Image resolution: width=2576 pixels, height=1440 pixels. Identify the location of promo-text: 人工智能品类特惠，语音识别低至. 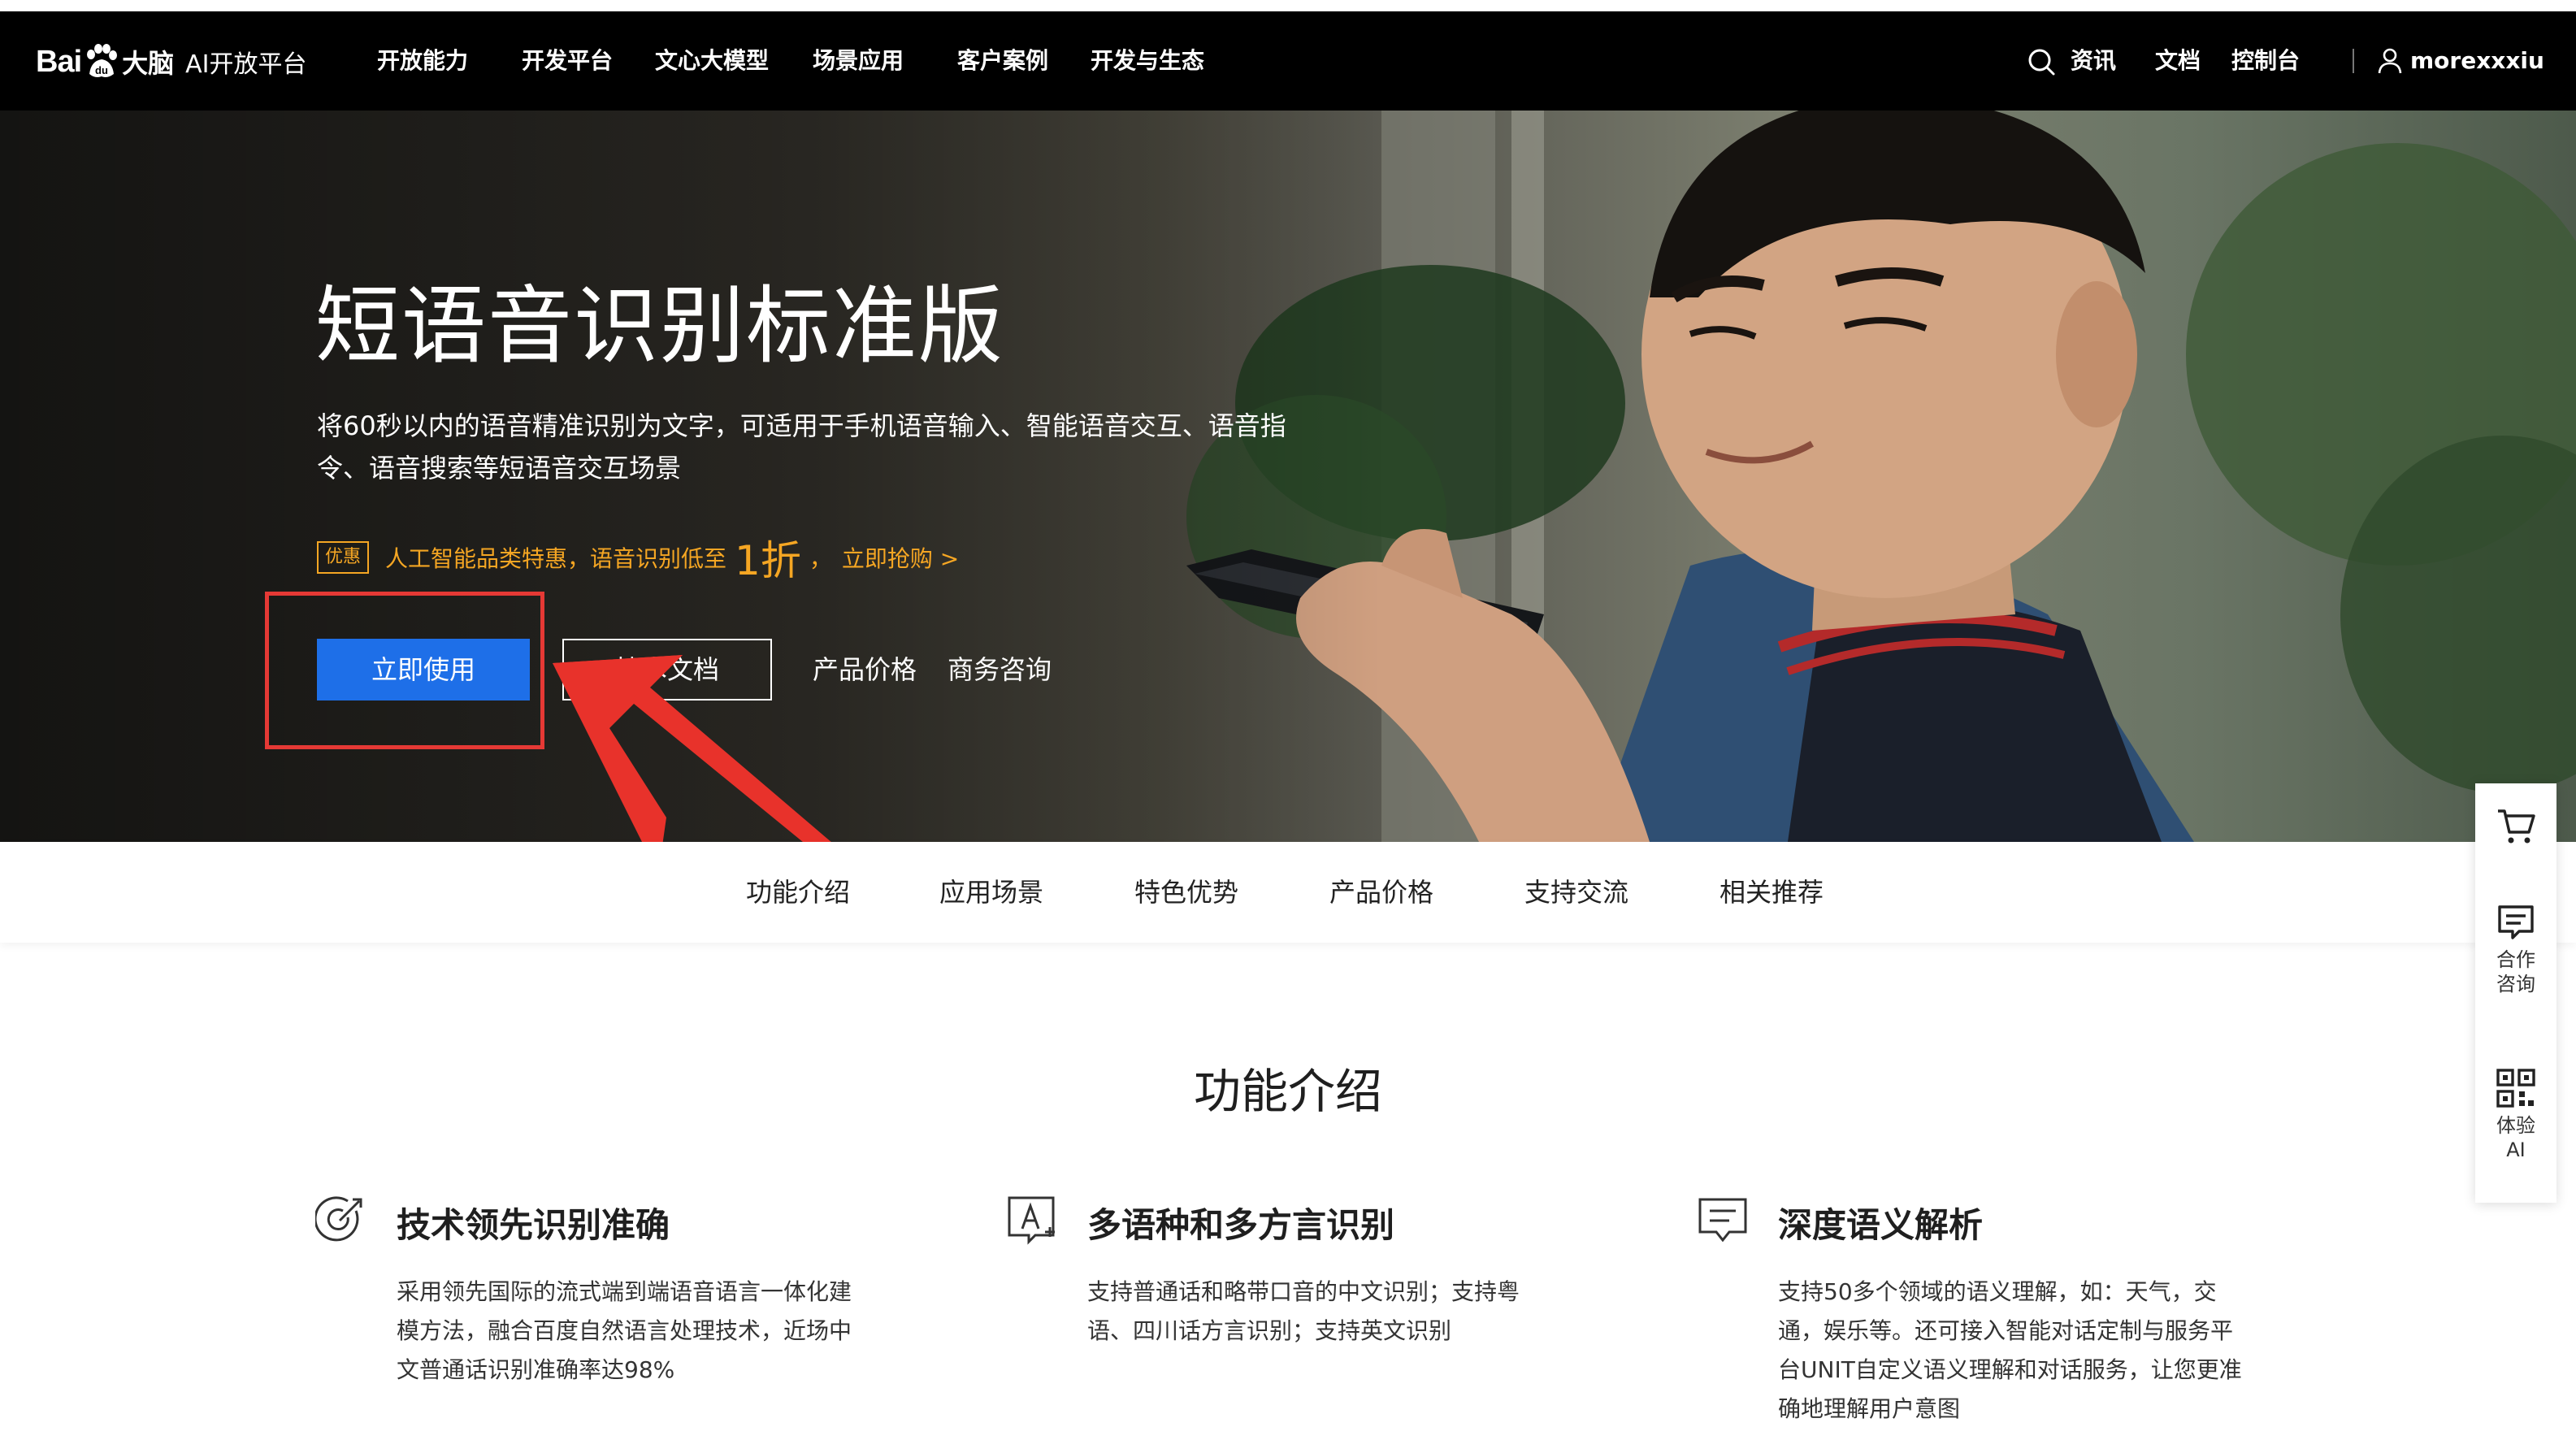
(556, 558).